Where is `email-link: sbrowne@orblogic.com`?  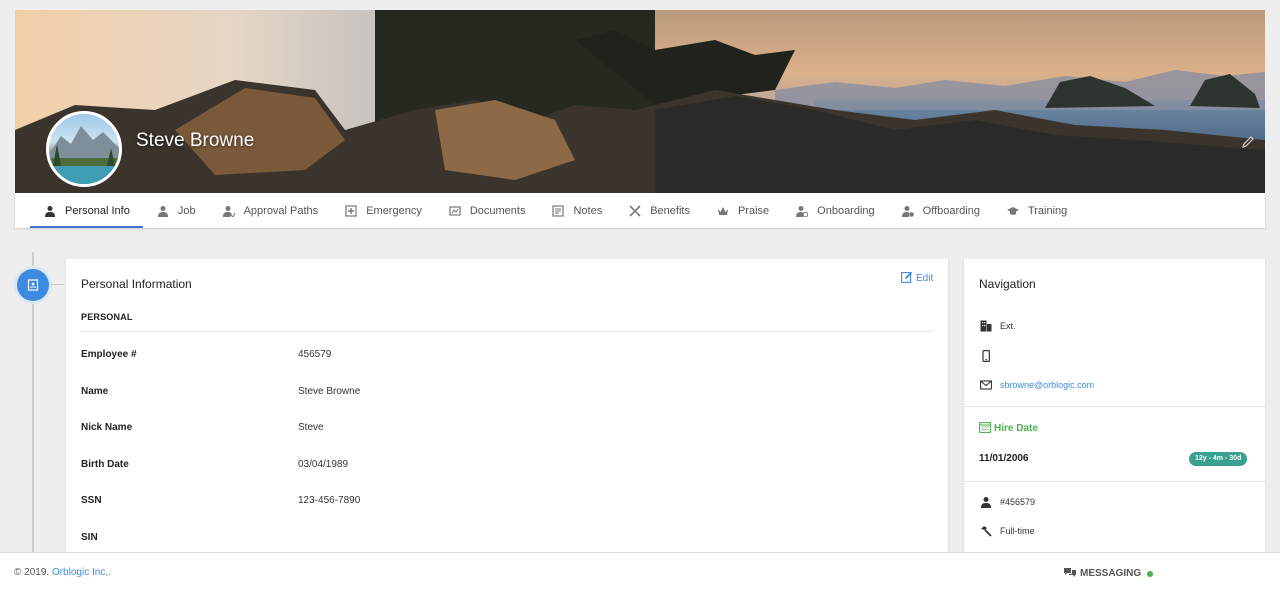
email-link: sbrowne@orblogic.com is located at coordinates (1047, 385).